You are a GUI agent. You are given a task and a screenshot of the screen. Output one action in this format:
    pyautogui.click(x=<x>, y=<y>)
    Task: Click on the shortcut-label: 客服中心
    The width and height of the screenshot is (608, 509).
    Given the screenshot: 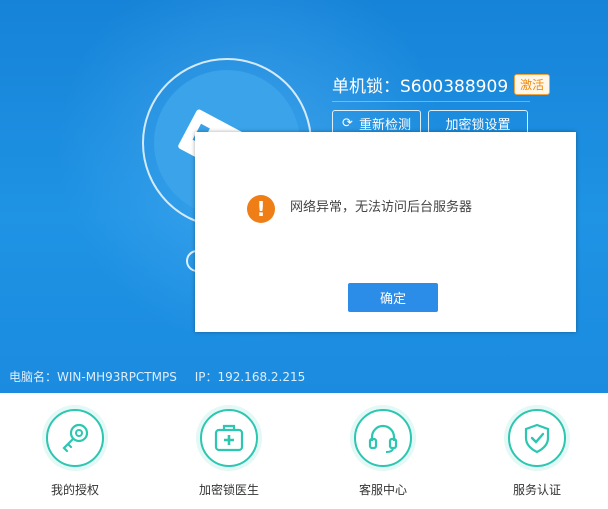 What is the action you would take?
    pyautogui.click(x=382, y=490)
    